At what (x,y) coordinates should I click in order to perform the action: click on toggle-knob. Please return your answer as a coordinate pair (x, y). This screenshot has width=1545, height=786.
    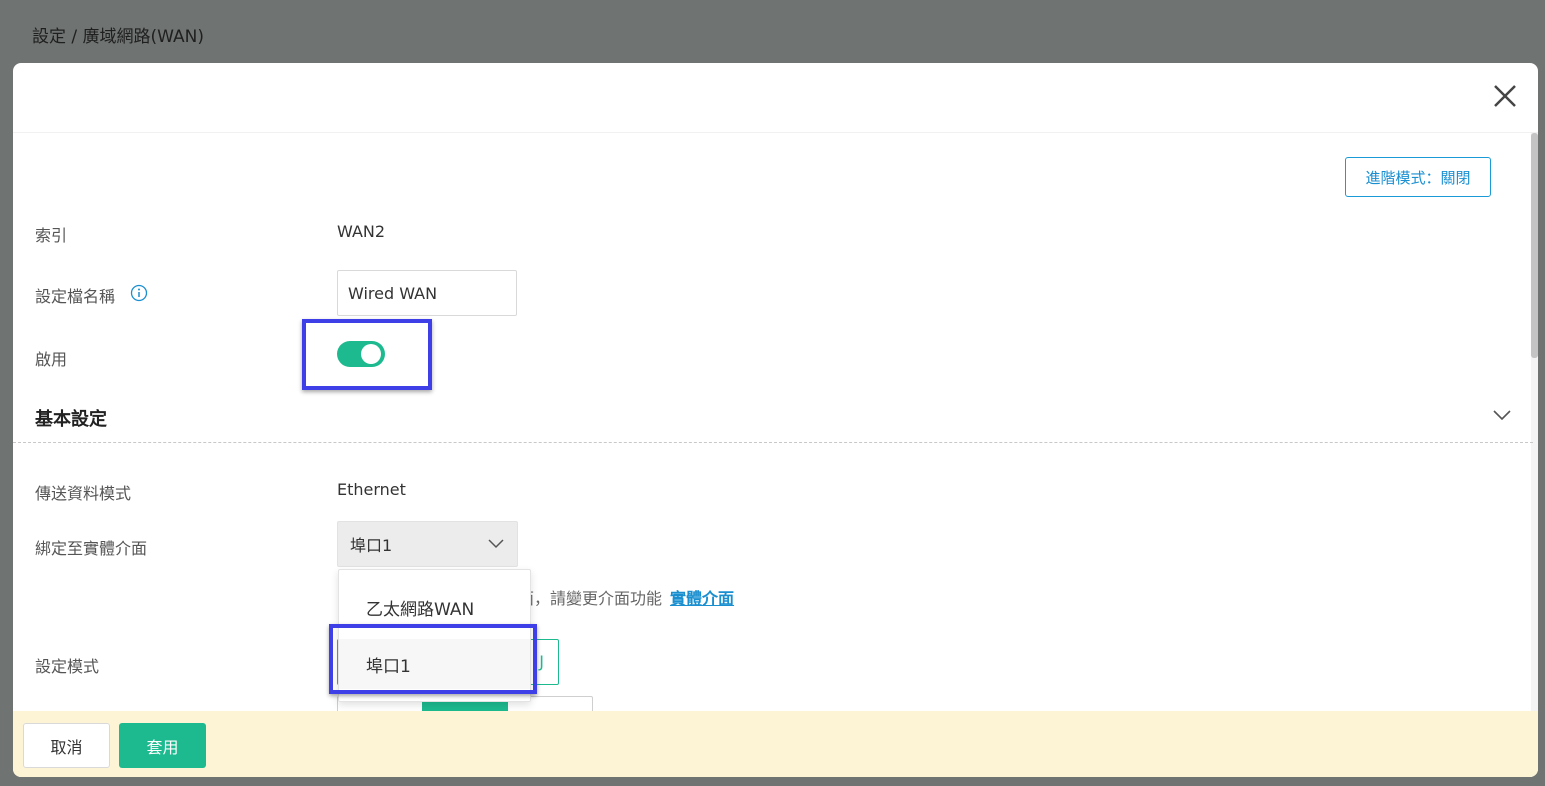
    Looking at the image, I should click on (371, 354).